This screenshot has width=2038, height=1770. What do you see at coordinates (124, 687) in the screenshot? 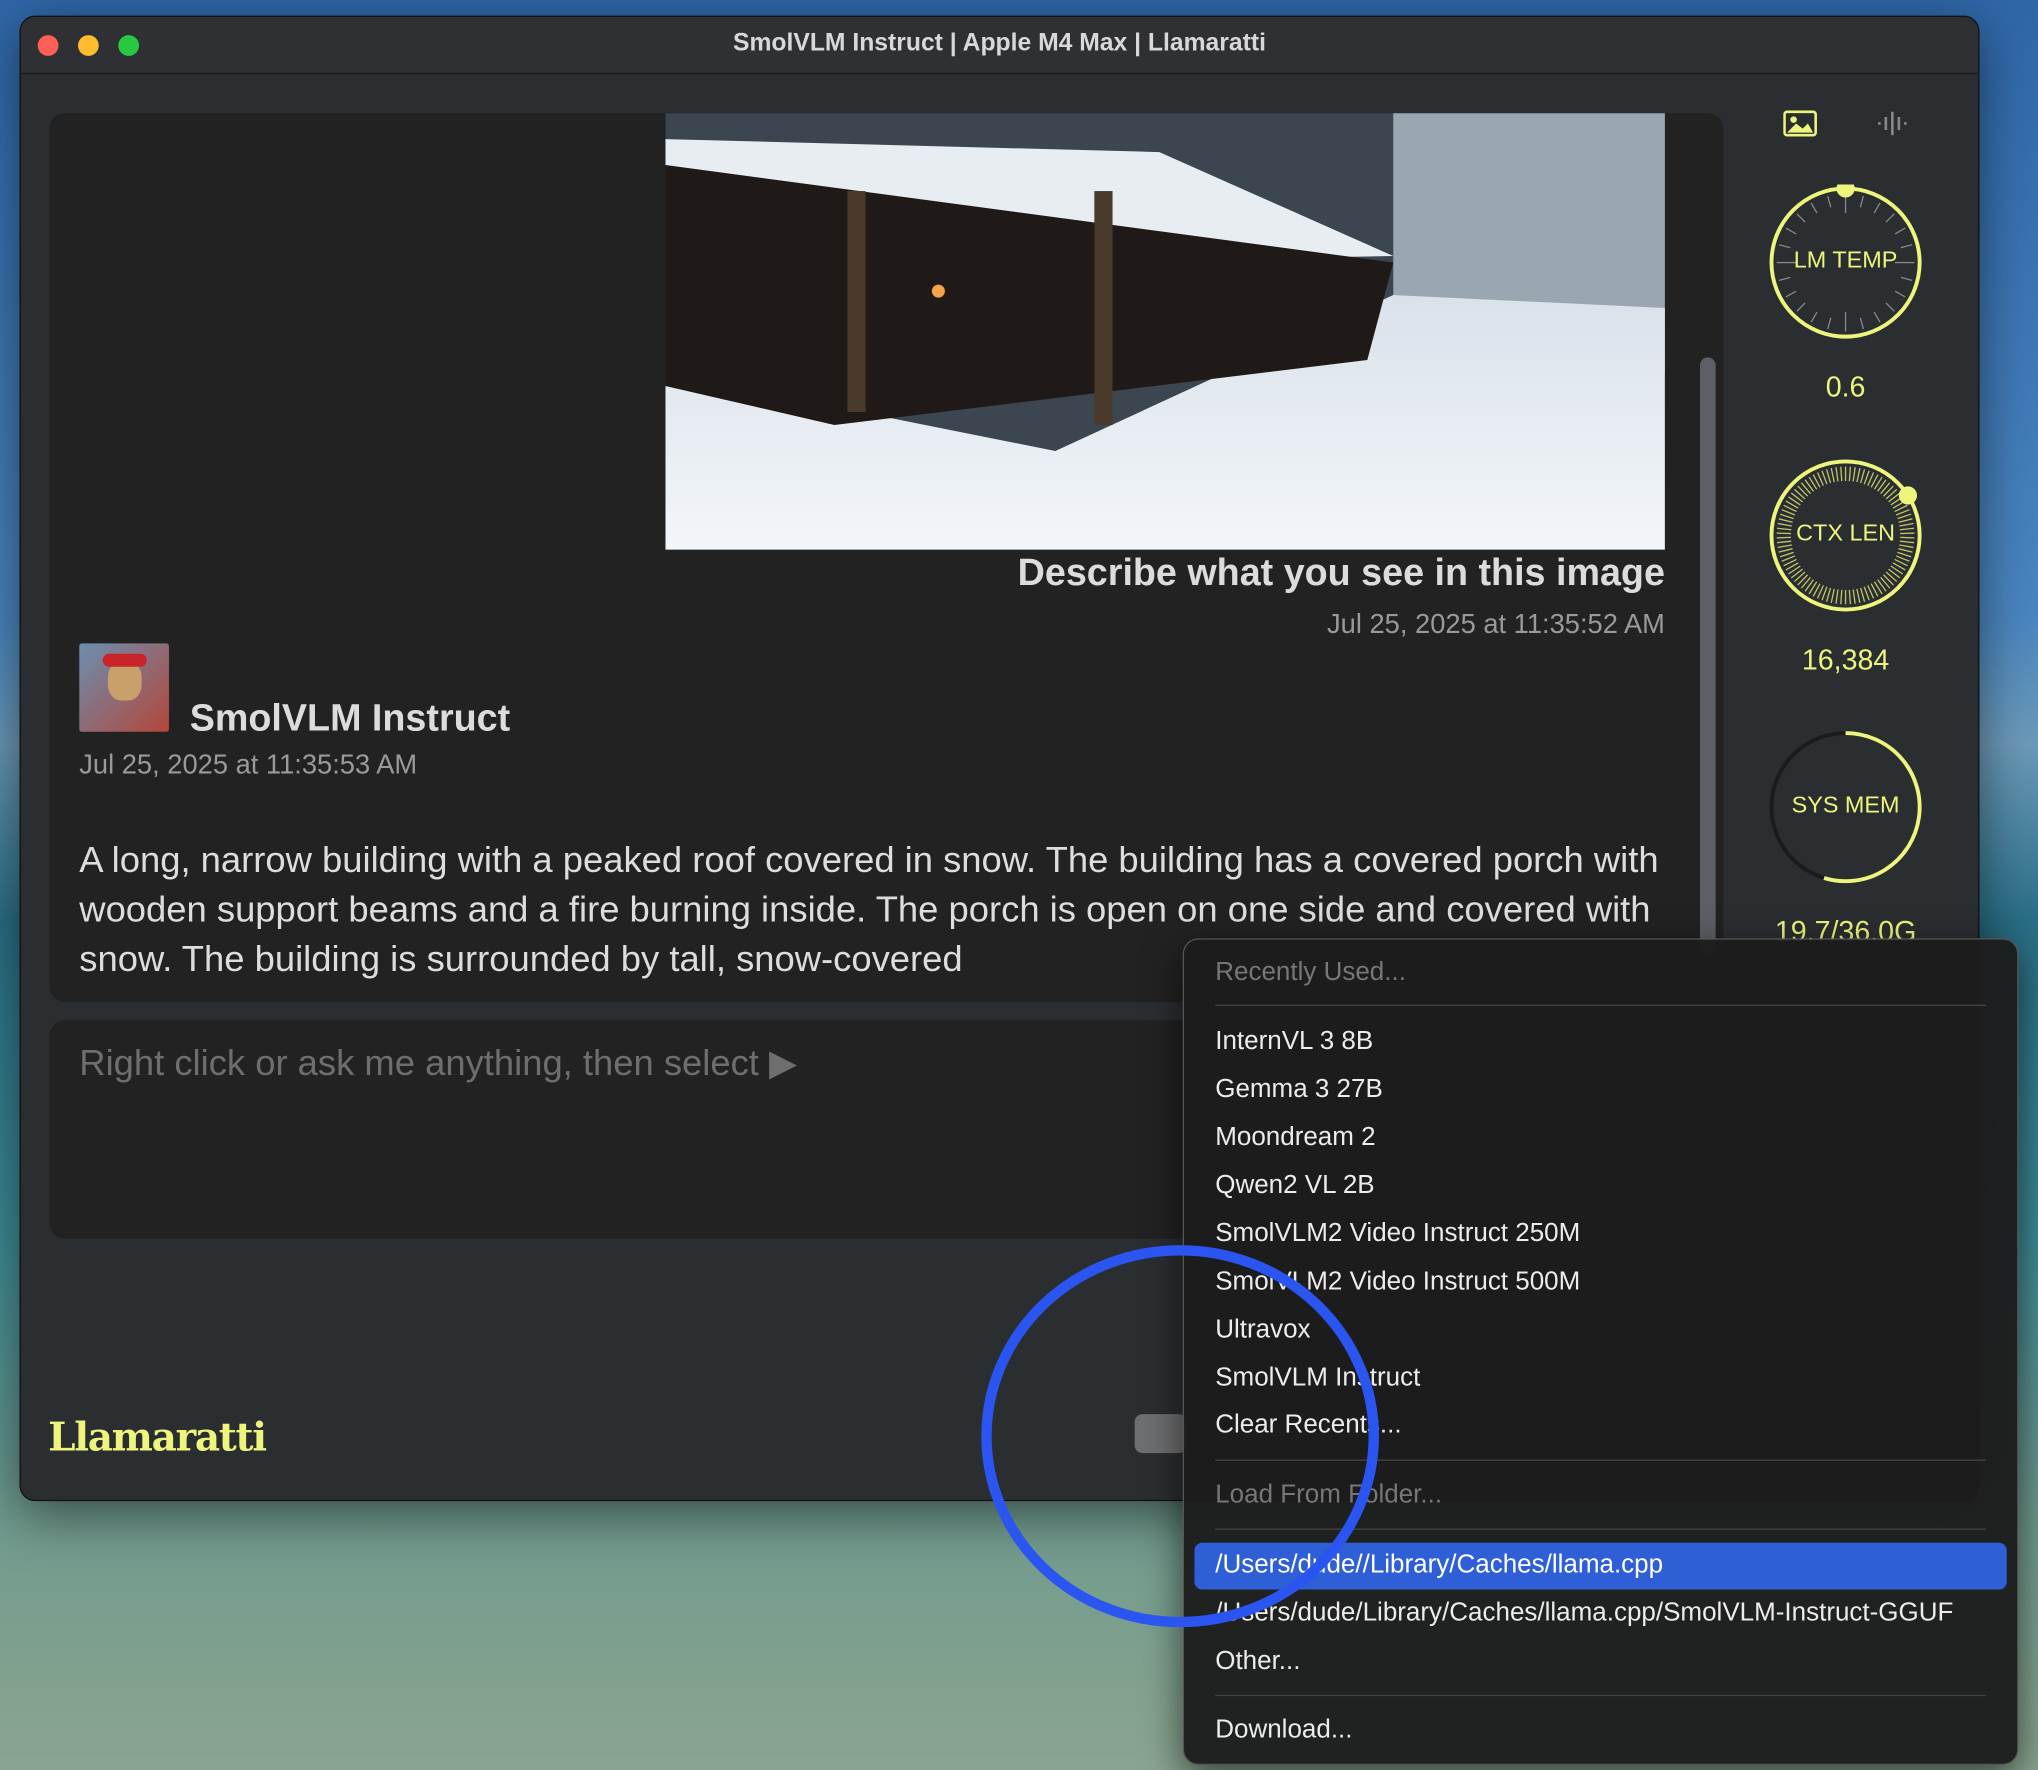
I see `assistant-avatar` at bounding box center [124, 687].